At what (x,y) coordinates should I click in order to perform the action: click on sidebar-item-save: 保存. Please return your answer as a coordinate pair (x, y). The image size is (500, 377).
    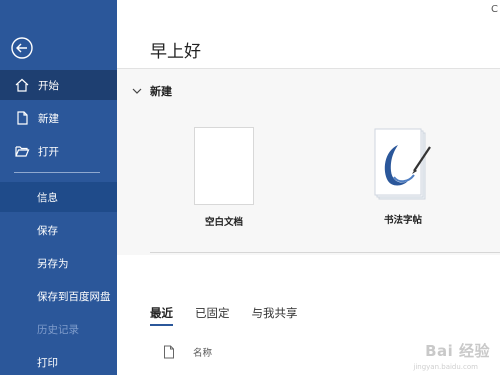
    Looking at the image, I should click on (58, 230).